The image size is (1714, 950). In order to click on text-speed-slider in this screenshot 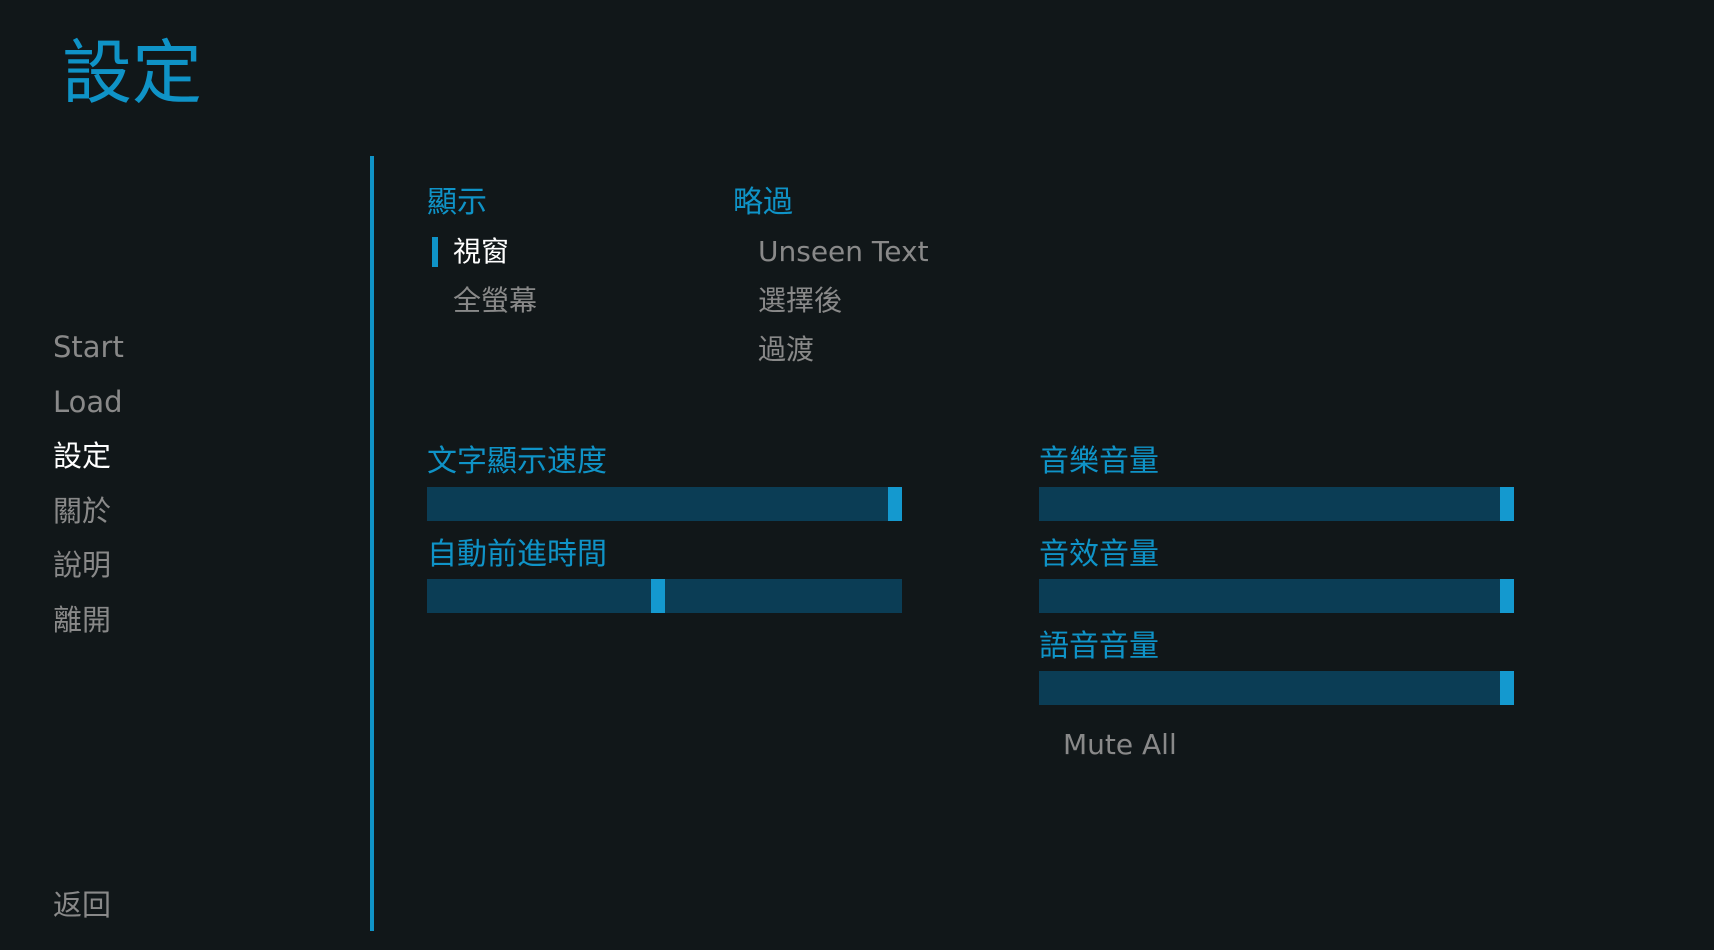, I will do `click(664, 504)`.